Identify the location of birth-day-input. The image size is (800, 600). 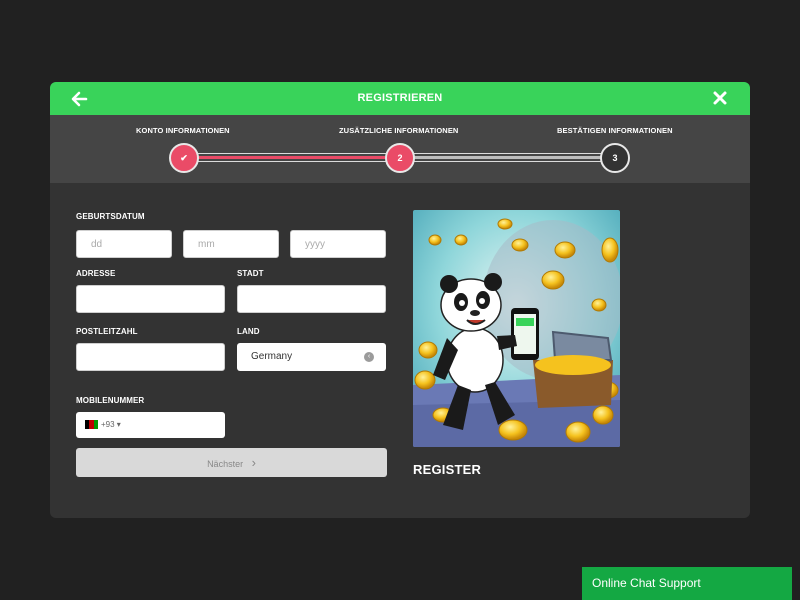
(124, 244).